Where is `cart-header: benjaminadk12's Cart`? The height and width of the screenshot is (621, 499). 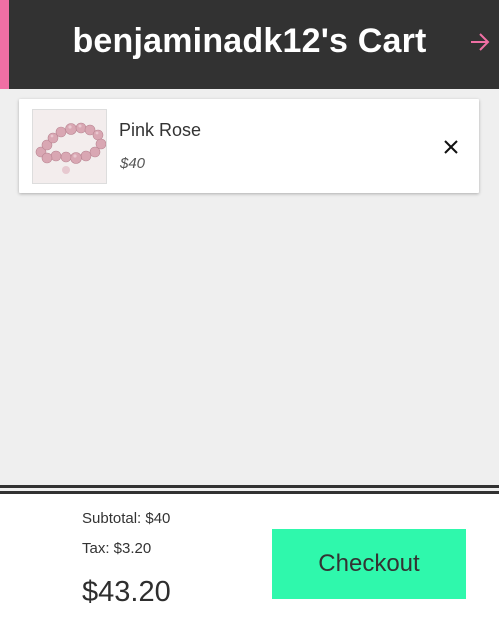
cart-header: benjaminadk12's Cart is located at coordinates (249, 44).